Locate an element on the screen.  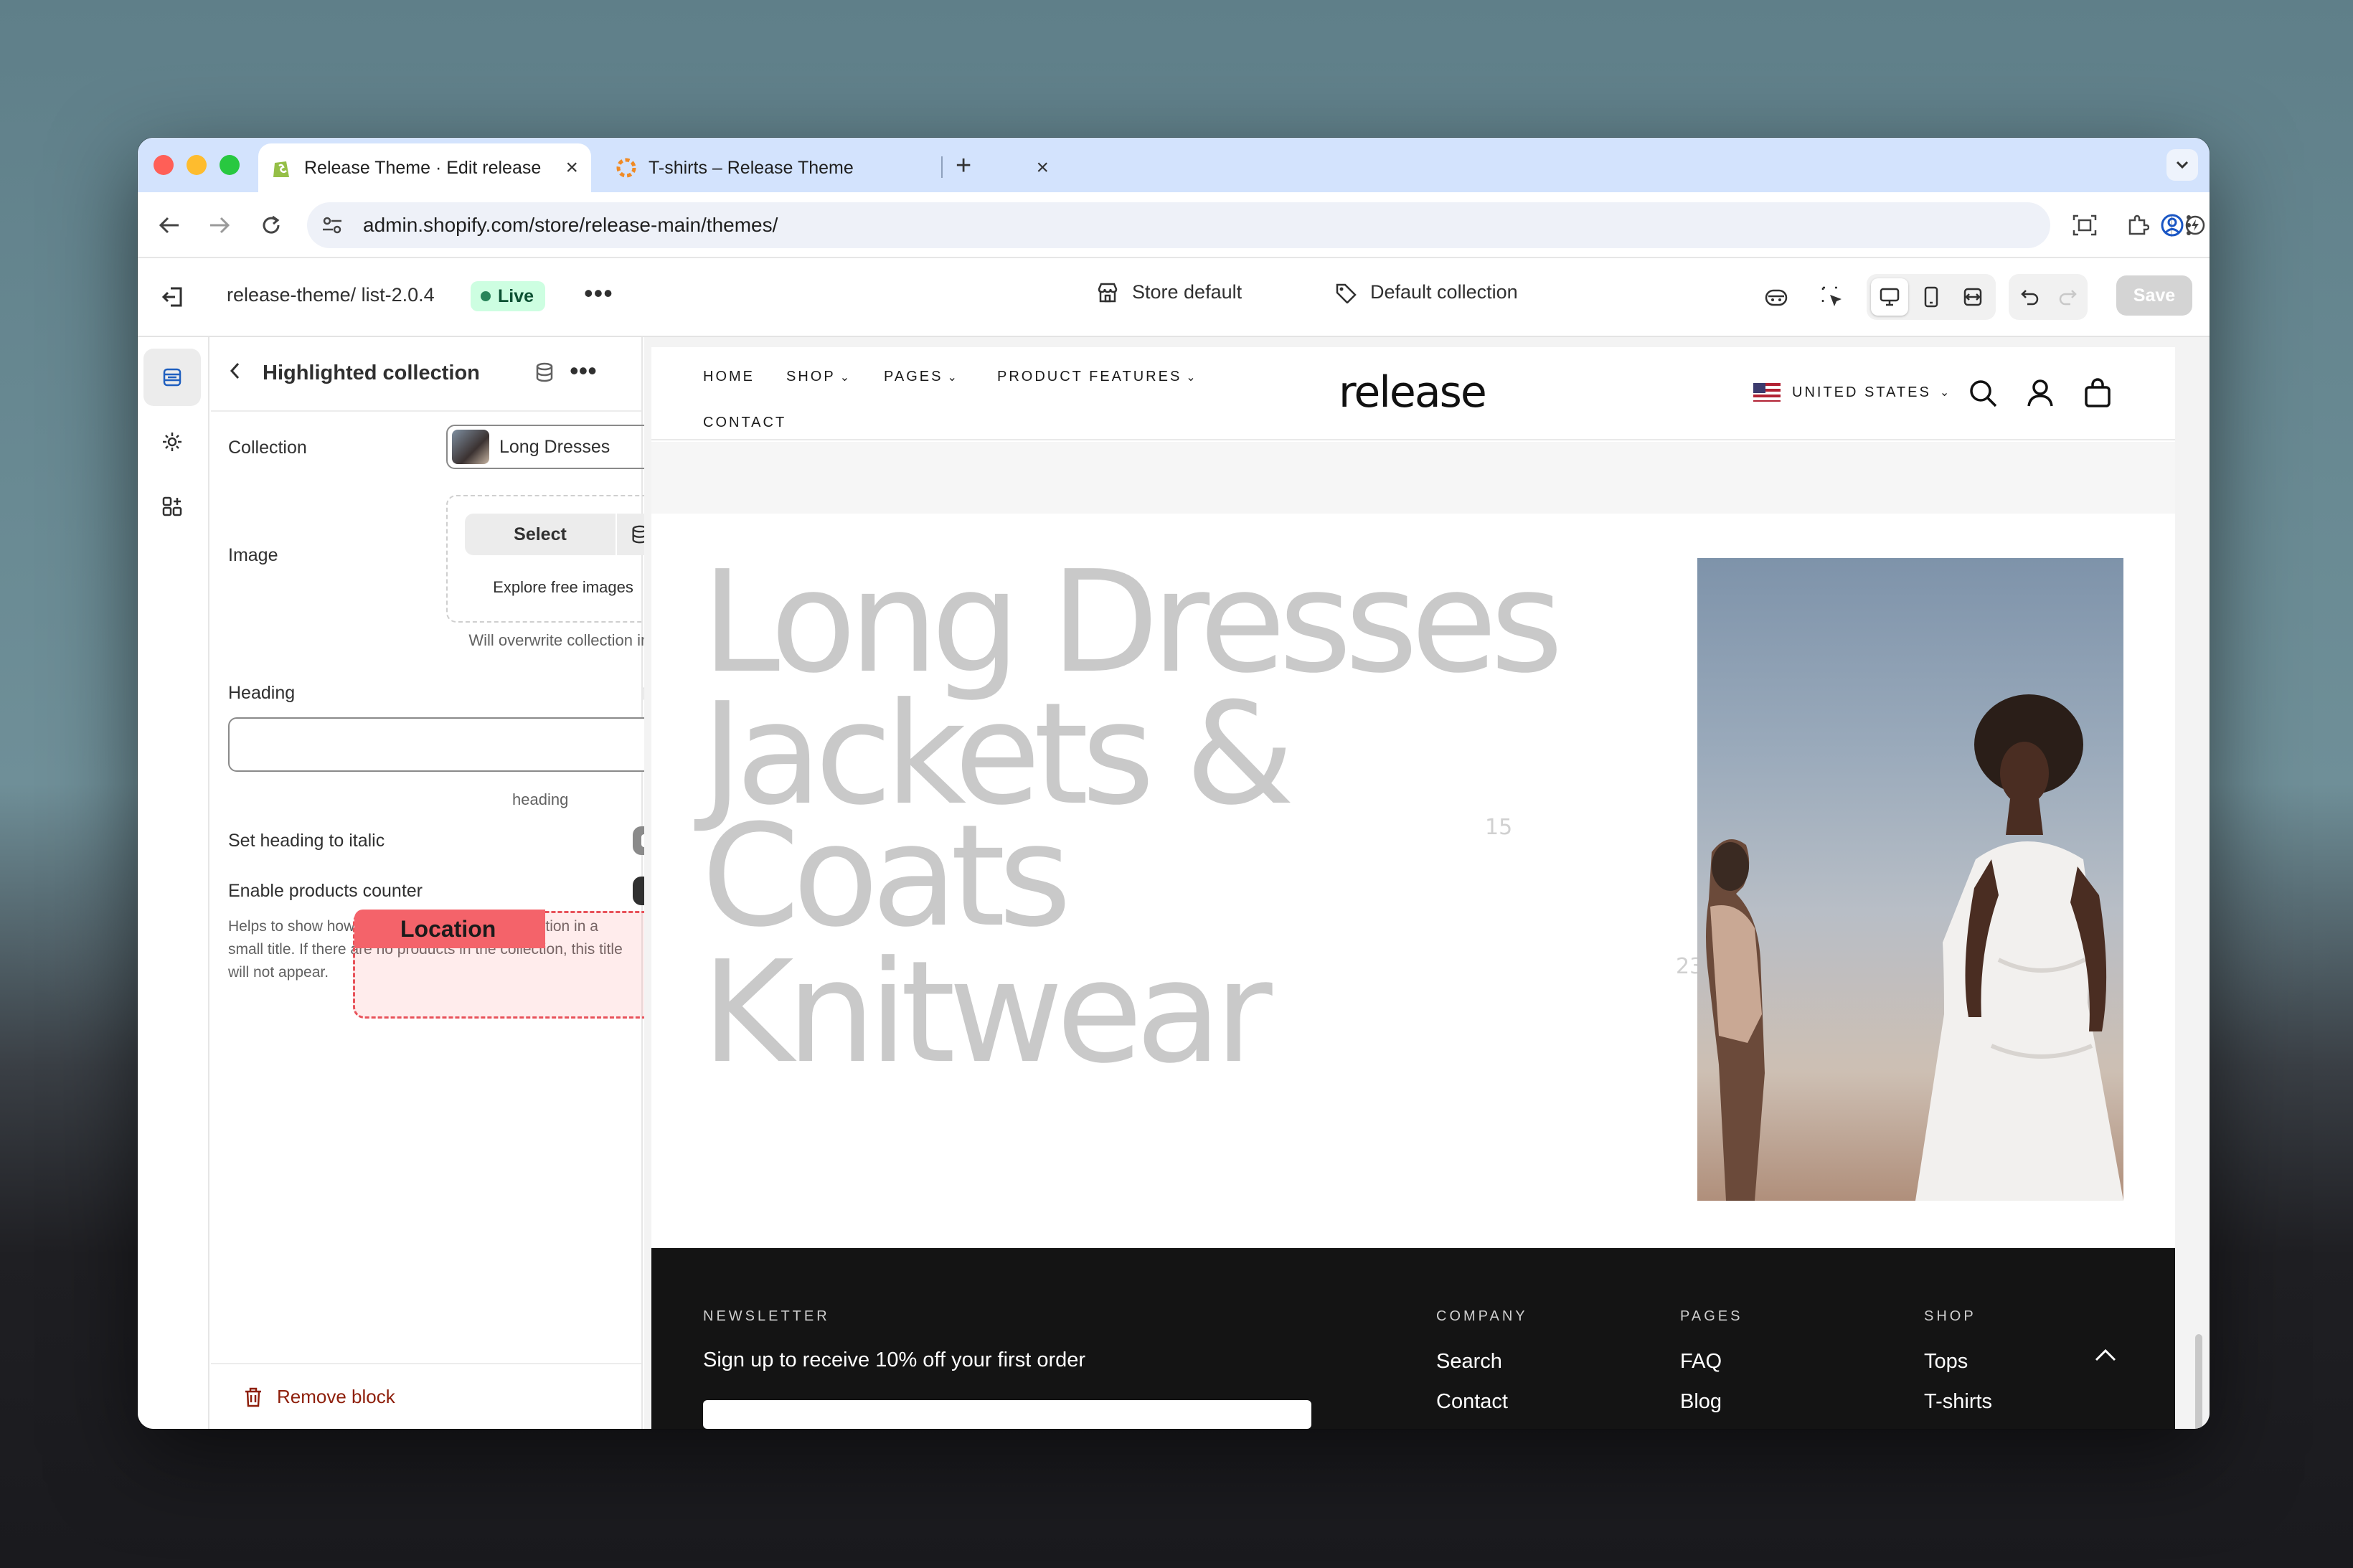
trash-icon is located at coordinates (253, 1397).